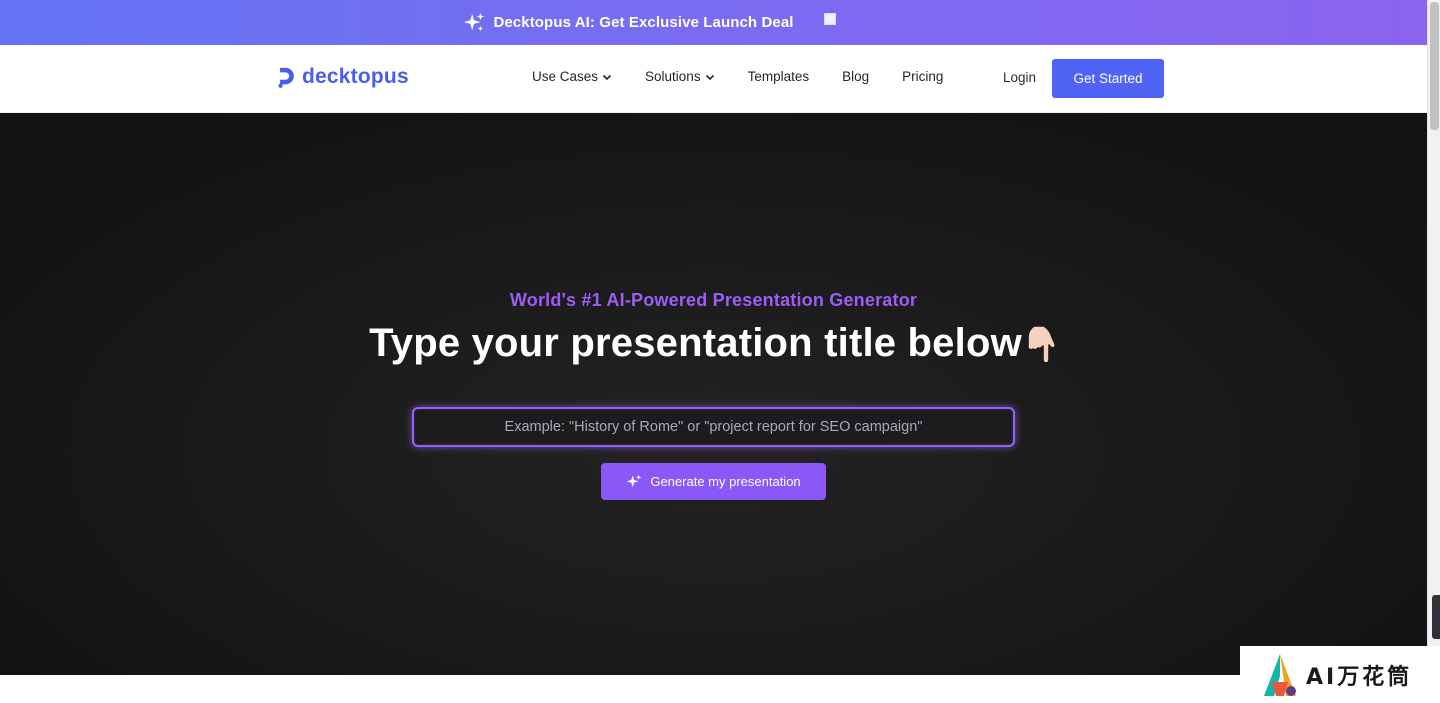 The height and width of the screenshot is (703, 1440). Describe the element at coordinates (286, 77) in the screenshot. I see `decktopus-logo-icon` at that location.